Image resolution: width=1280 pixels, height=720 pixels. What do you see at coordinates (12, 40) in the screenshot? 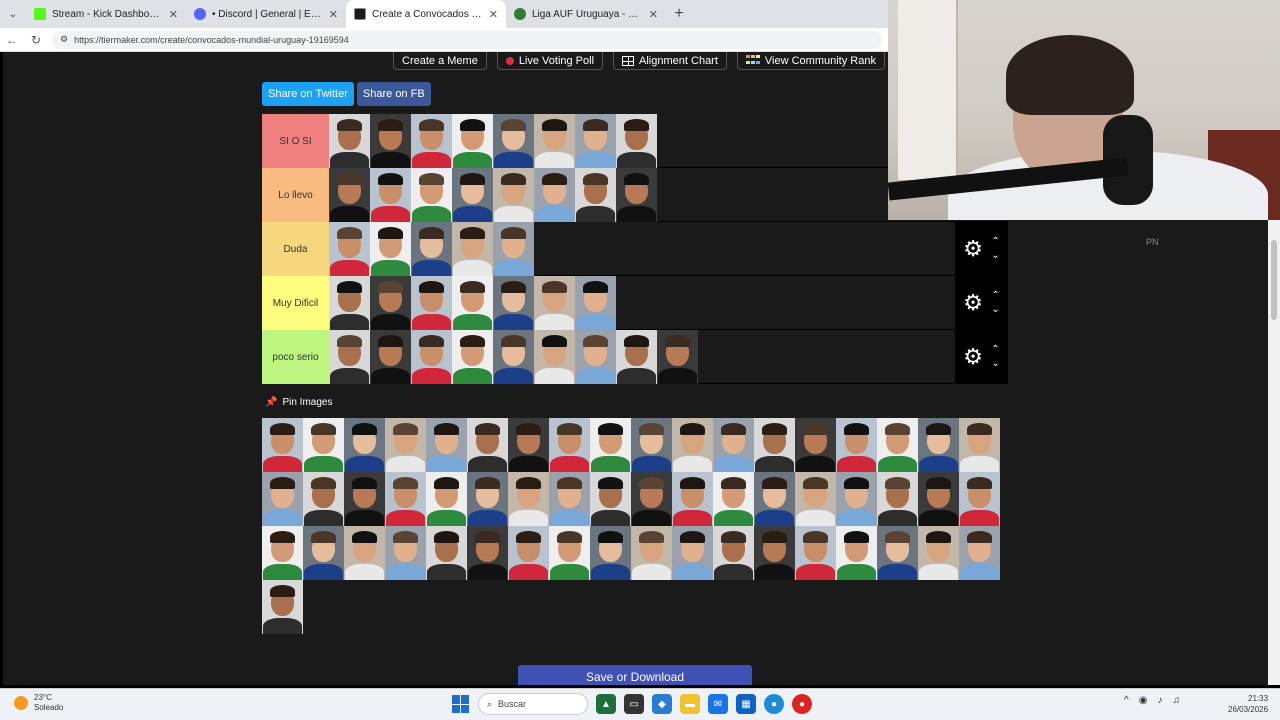
I see `back-icon: ←` at bounding box center [12, 40].